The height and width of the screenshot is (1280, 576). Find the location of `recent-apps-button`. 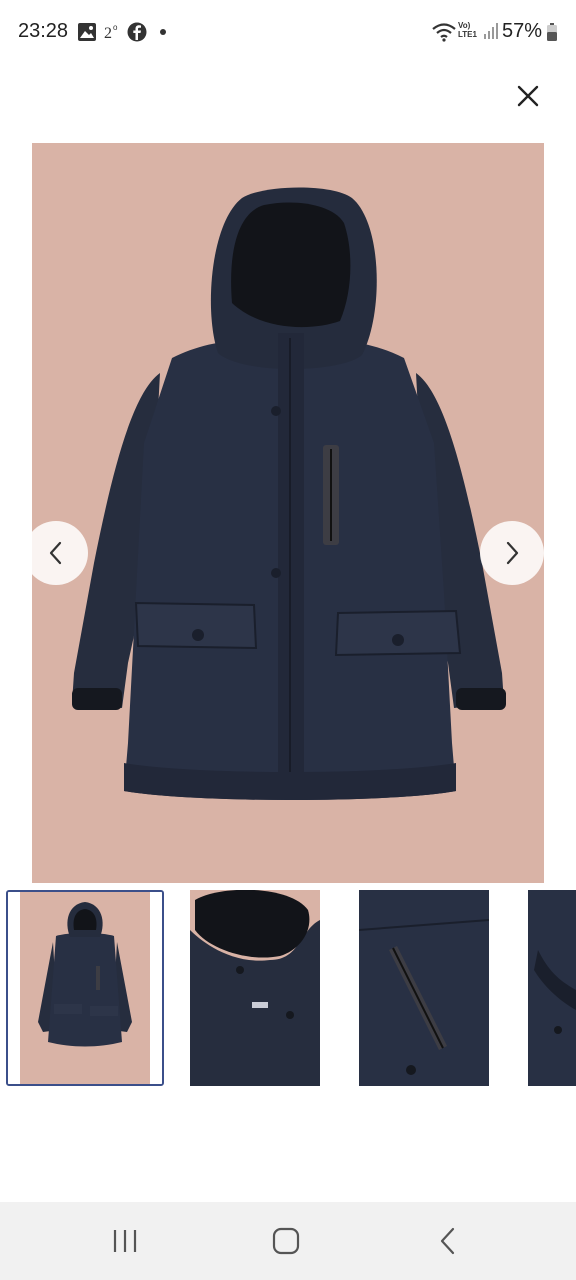

recent-apps-button is located at coordinates (125, 1241).